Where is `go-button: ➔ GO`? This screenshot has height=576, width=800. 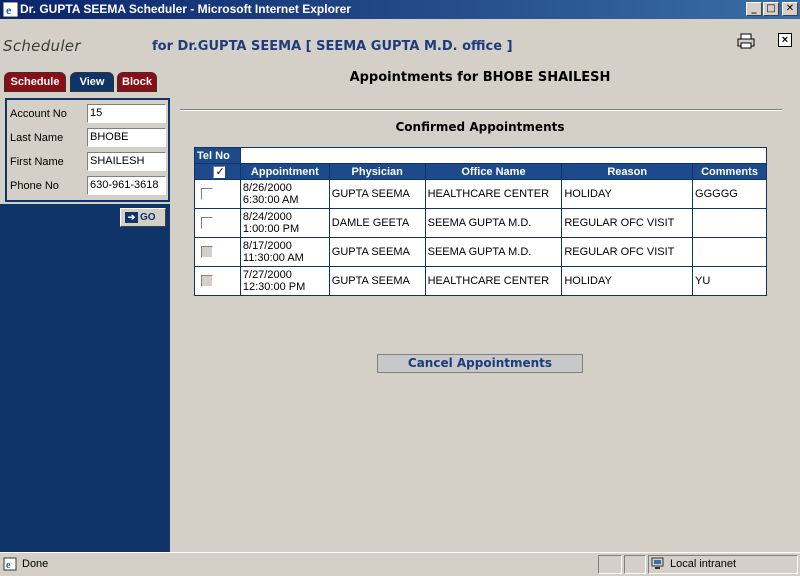 go-button: ➔ GO is located at coordinates (143, 217).